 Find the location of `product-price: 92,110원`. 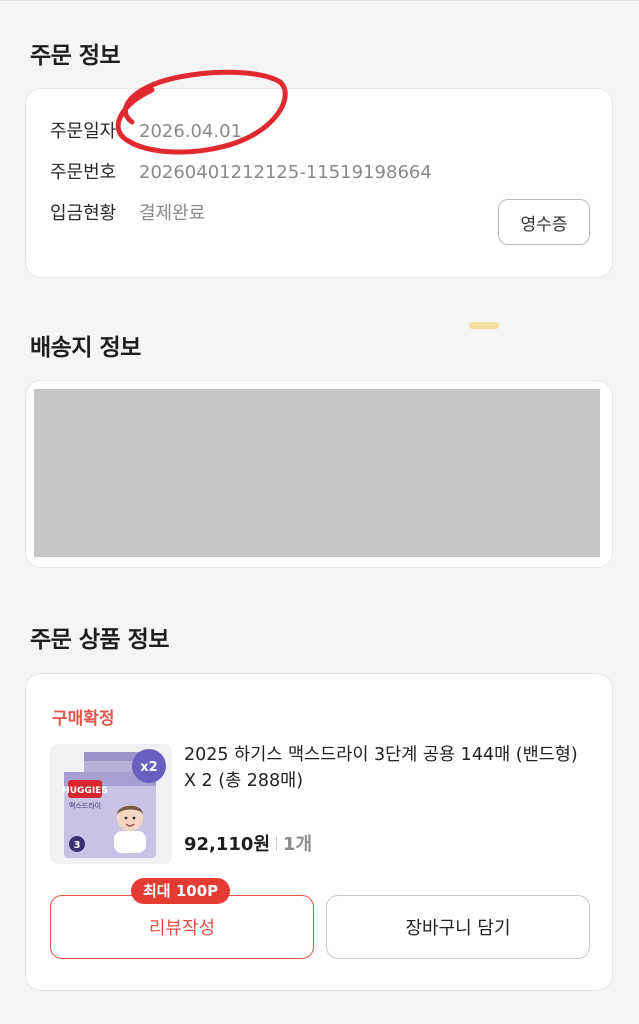

product-price: 92,110원 is located at coordinates (227, 844).